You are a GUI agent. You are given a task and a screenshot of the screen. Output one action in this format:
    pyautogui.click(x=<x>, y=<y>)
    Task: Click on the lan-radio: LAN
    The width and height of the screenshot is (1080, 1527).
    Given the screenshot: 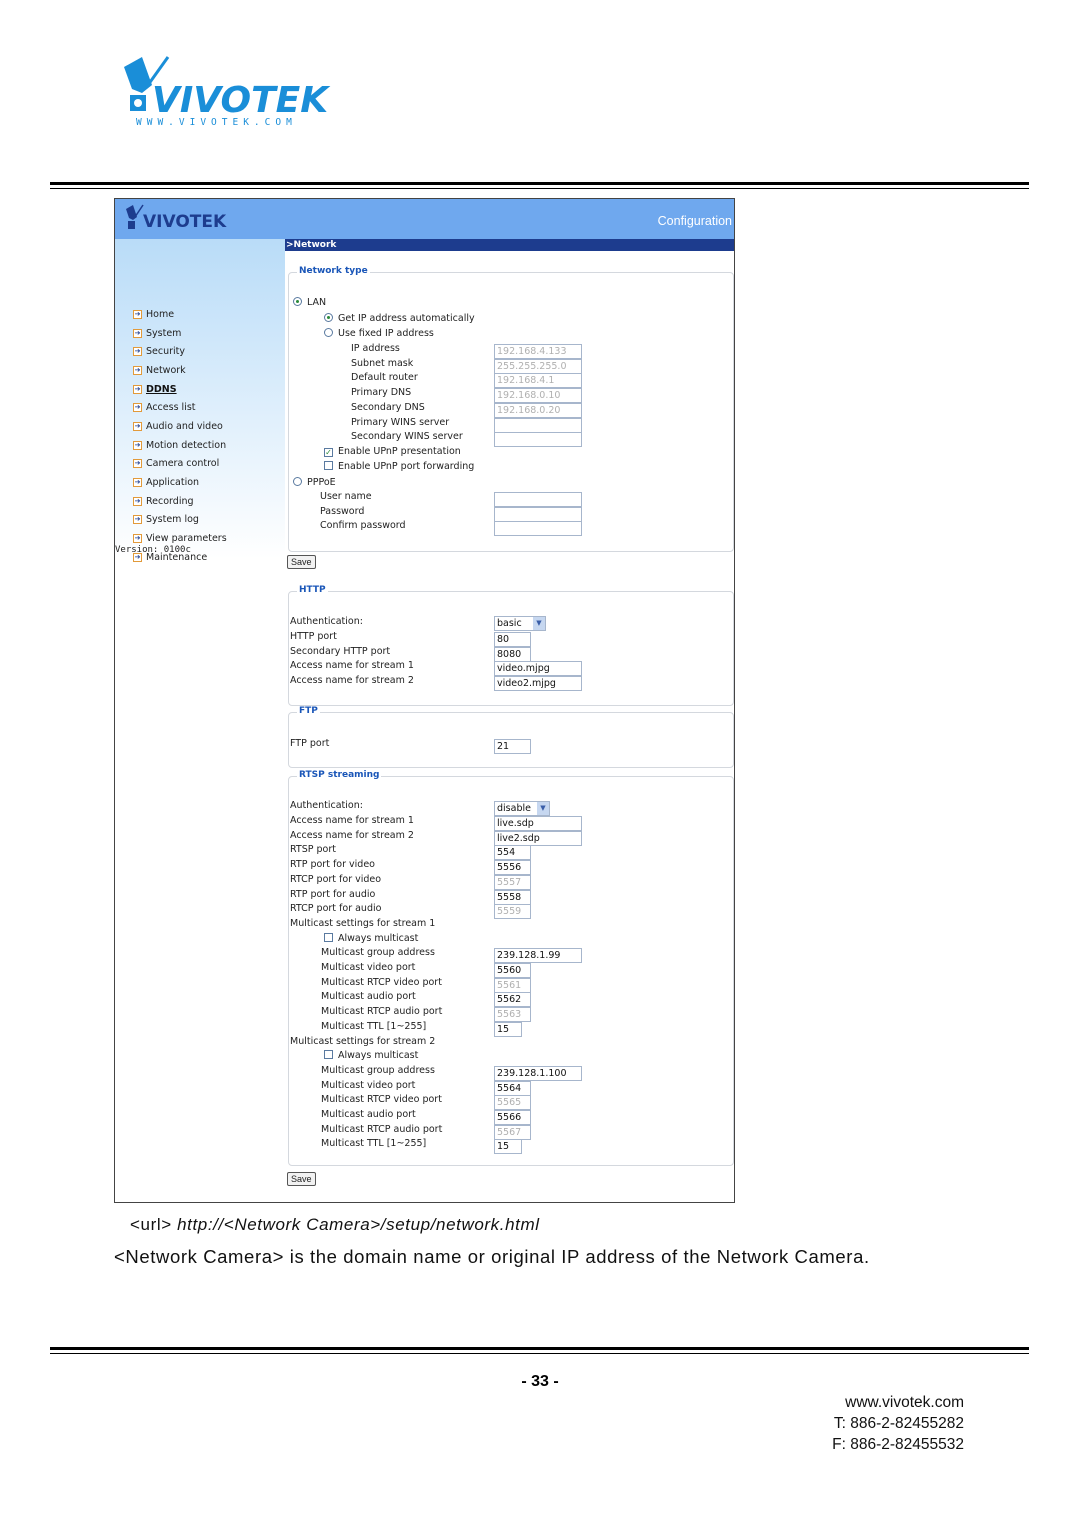 What is the action you would take?
    pyautogui.click(x=309, y=302)
    